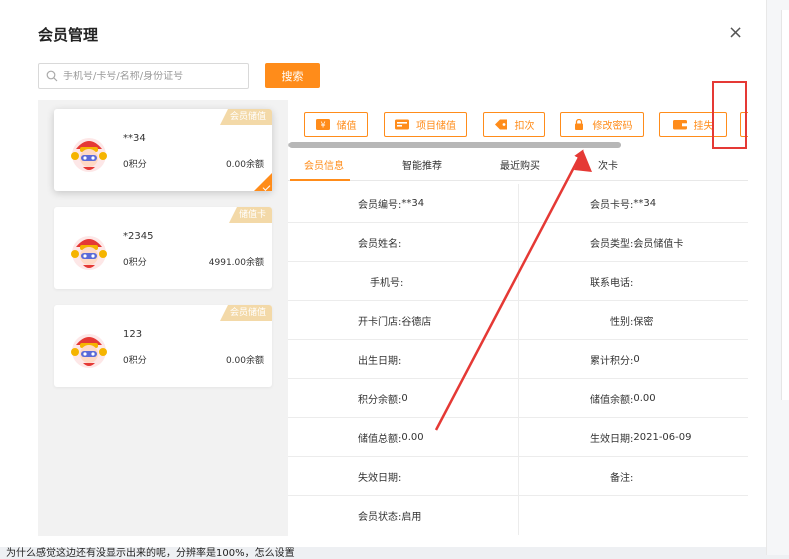 This screenshot has height=559, width=789. What do you see at coordinates (518, 281) in the screenshot?
I see `info-row: 手机号: 联系电话:` at bounding box center [518, 281].